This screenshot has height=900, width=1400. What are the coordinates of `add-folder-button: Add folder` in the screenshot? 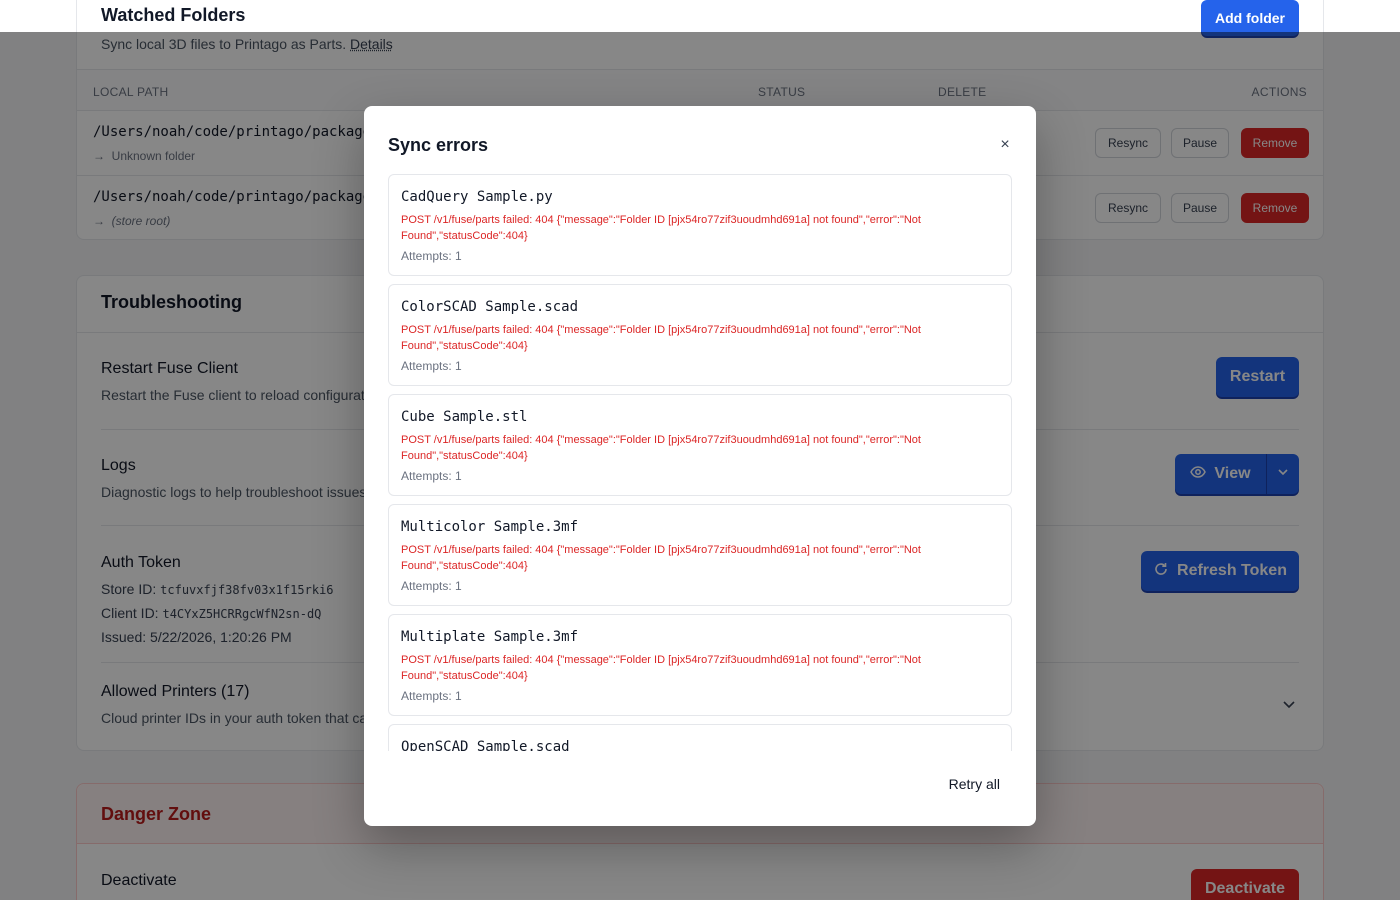 It's located at (1250, 18).